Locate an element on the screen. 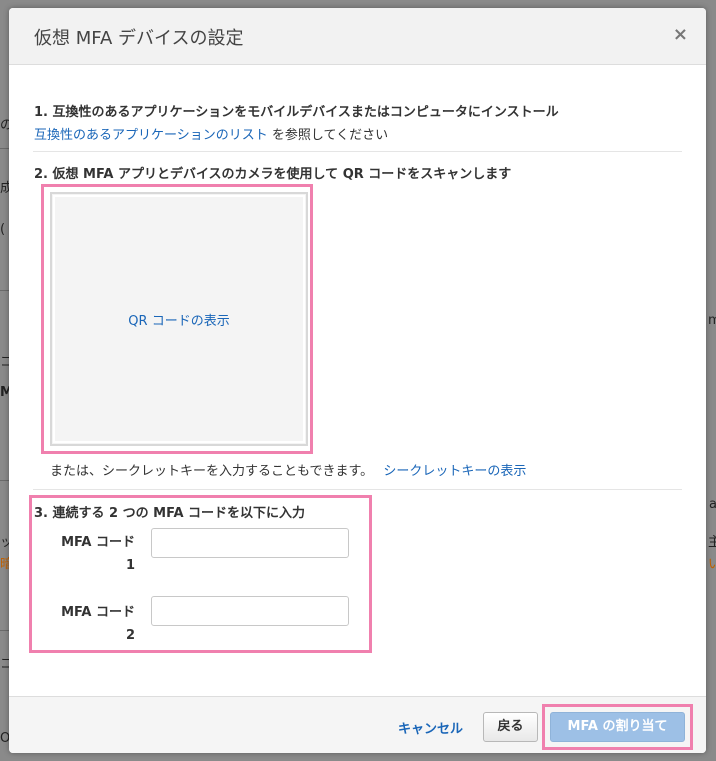 This screenshot has height=761, width=716. background-text: い is located at coordinates (712, 564).